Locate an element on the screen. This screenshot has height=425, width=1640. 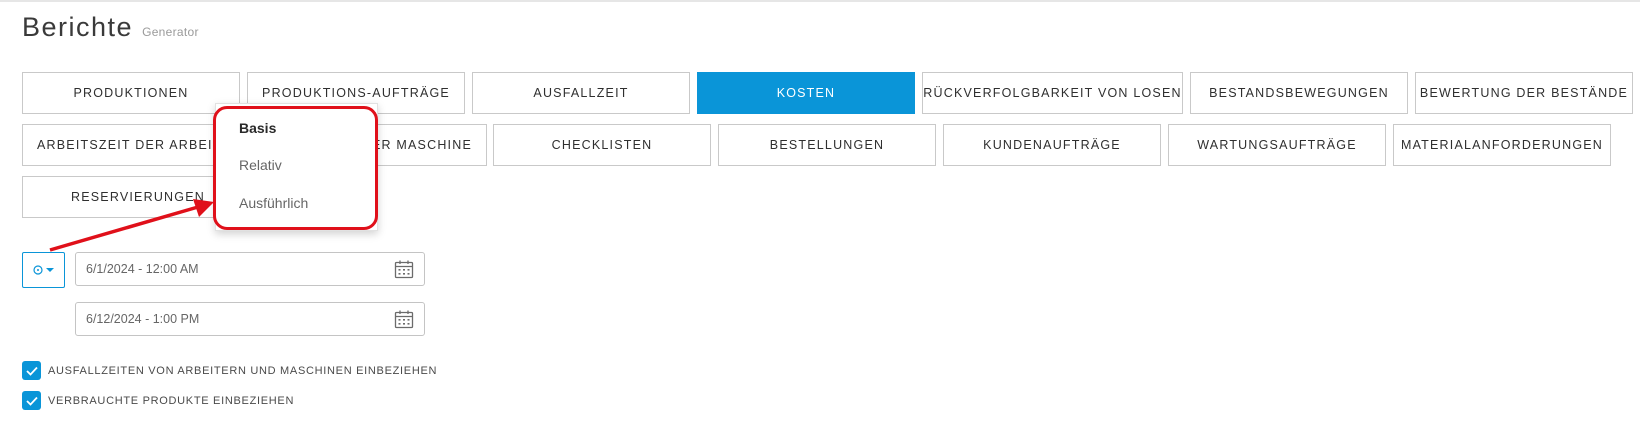
tab-label: MATERIALANFORDERUNGEN is located at coordinates (1502, 145).